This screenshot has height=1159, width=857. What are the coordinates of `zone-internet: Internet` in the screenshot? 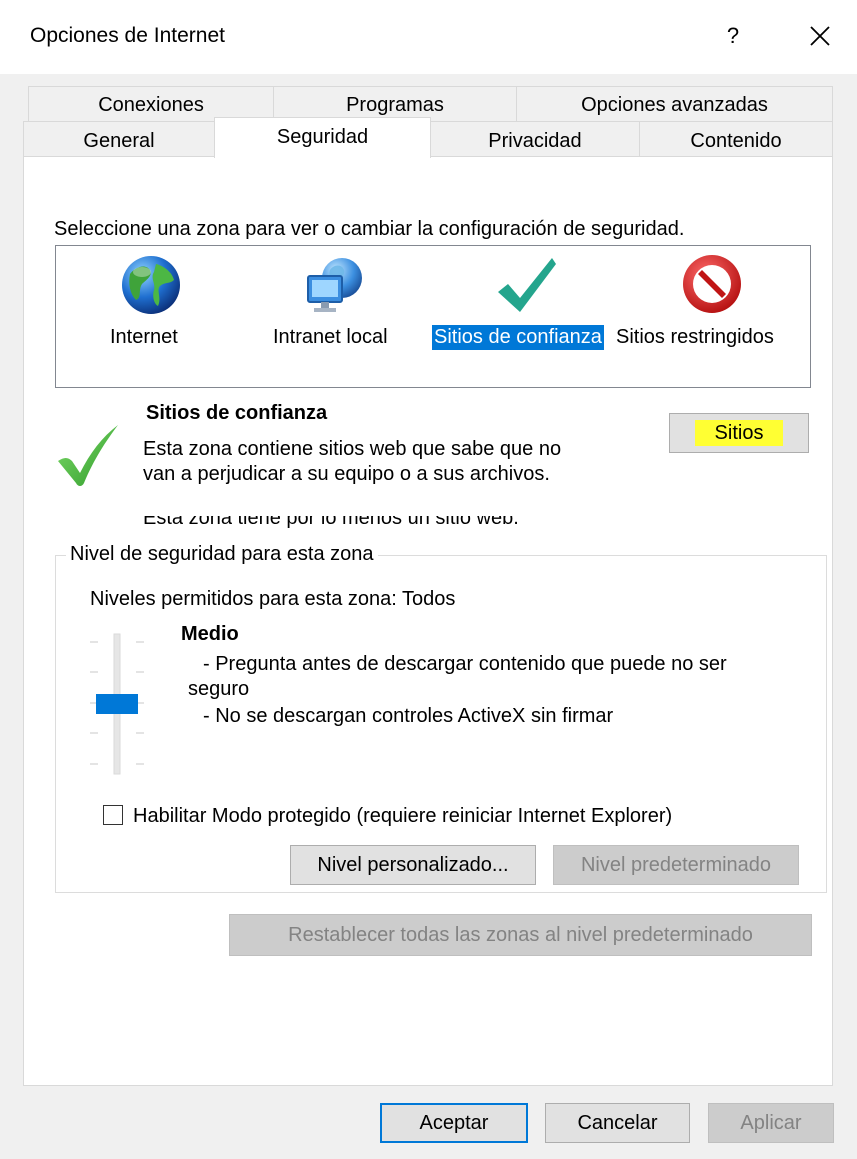 It's located at (151, 307).